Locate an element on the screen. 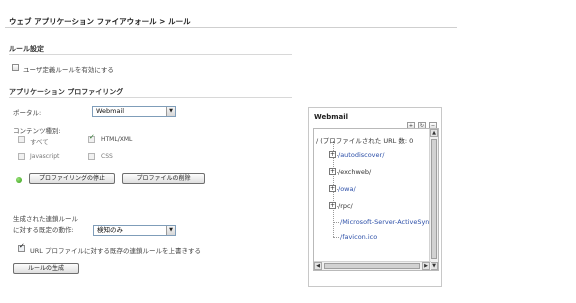  scroll-left-icon: ◀ is located at coordinates (318, 266).